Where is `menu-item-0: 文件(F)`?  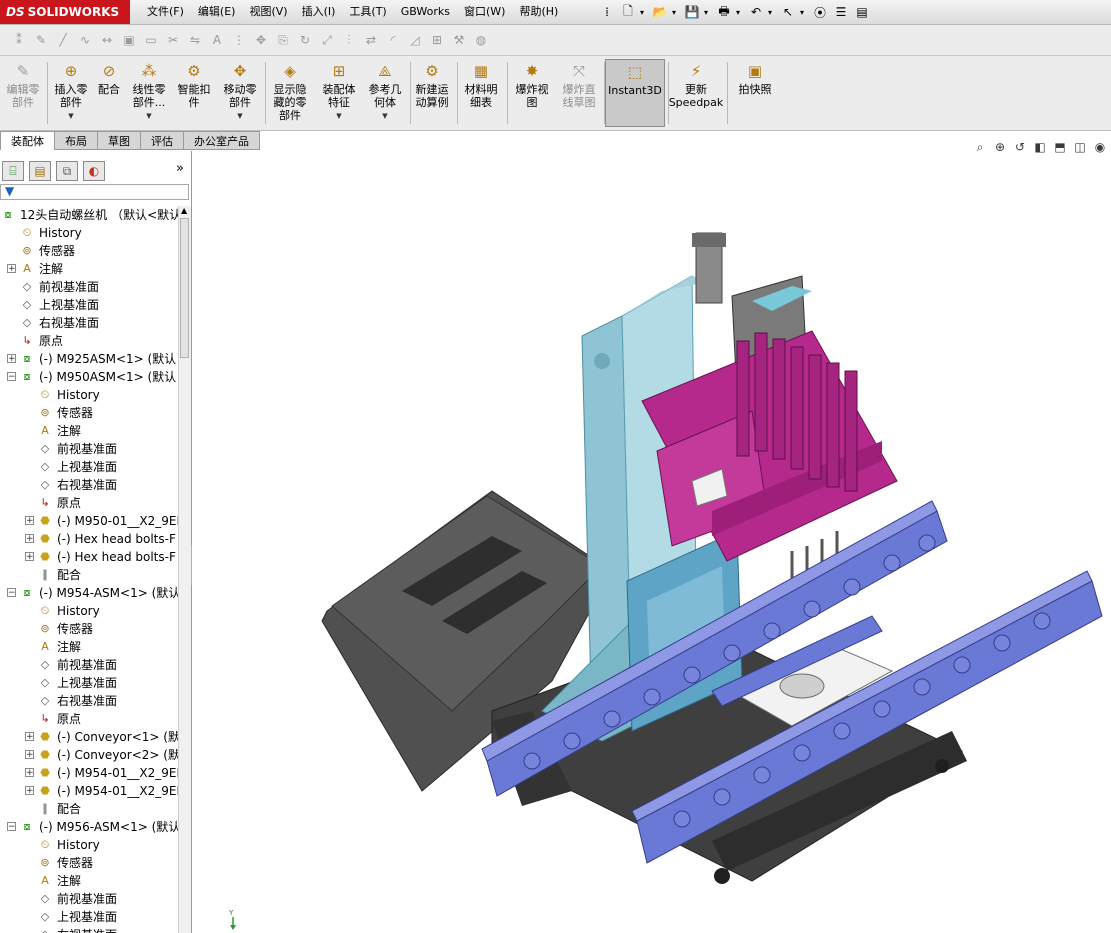 menu-item-0: 文件(F) is located at coordinates (165, 12).